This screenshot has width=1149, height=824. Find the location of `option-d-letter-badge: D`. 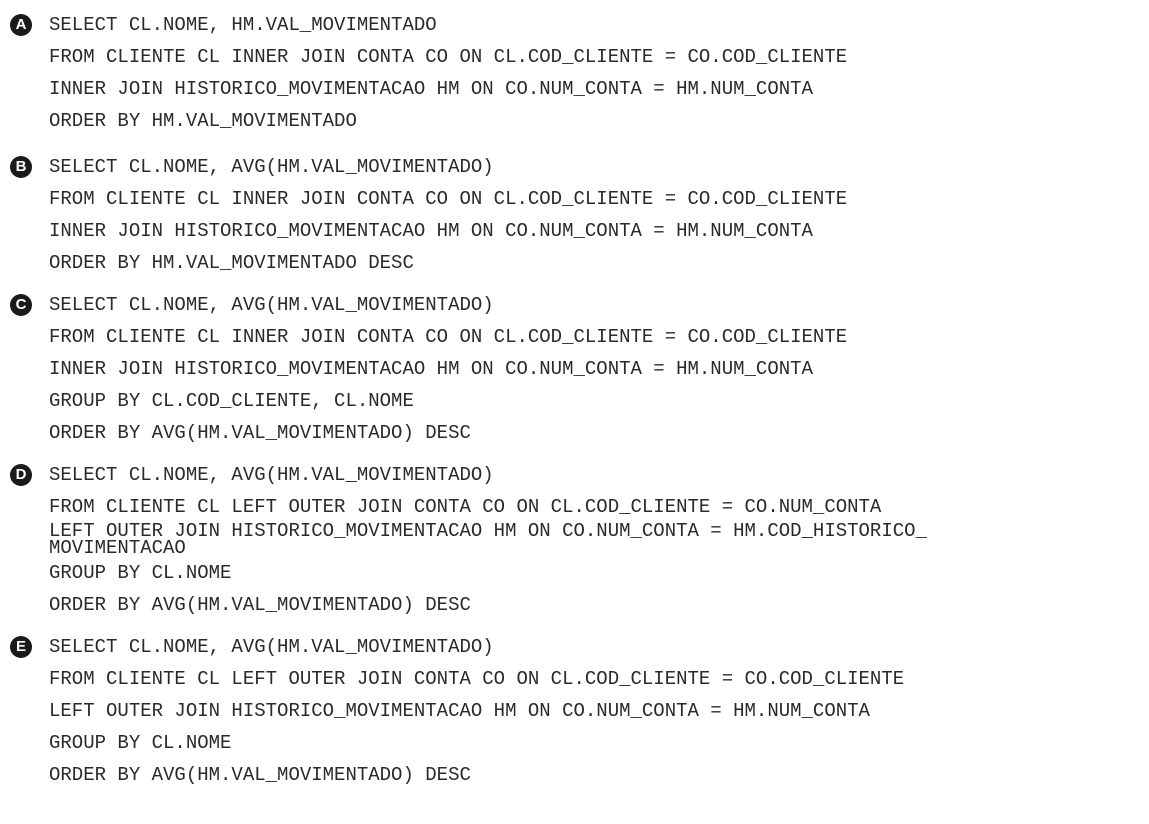

option-d-letter-badge: D is located at coordinates (21, 475).